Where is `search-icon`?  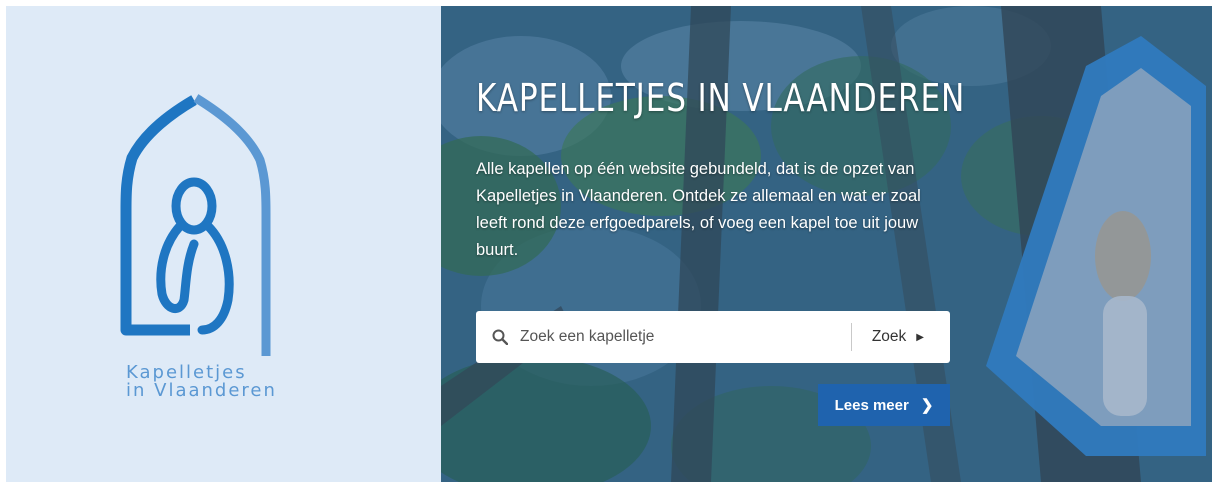
search-icon is located at coordinates (500, 337).